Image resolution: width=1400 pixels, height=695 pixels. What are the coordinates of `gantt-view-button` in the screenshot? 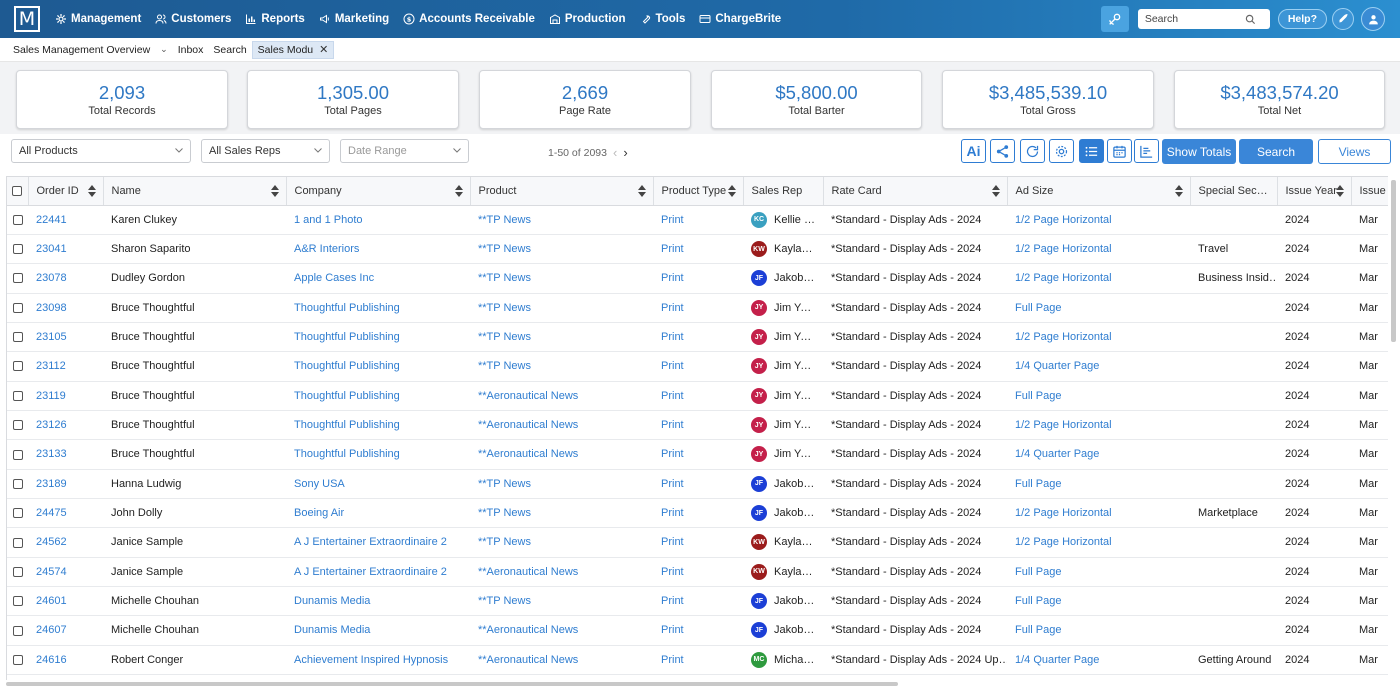 It's located at (1146, 151).